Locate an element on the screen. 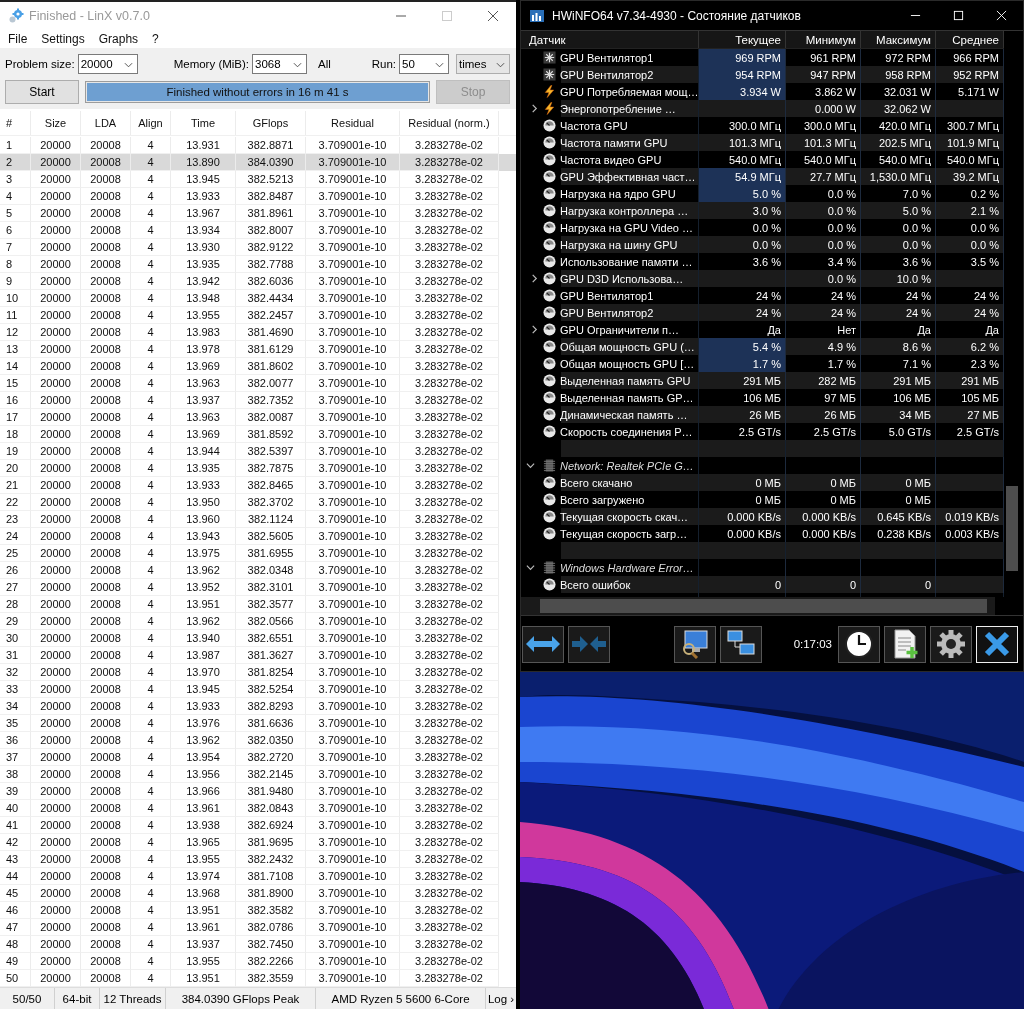  menu-item: Settings is located at coordinates (63, 39).